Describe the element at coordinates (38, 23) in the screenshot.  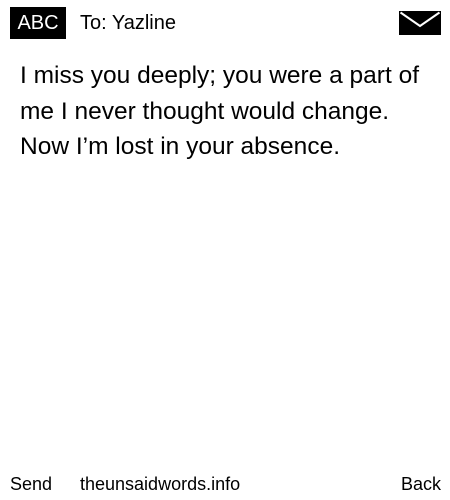
I see `input-mode-indicator: ABC` at that location.